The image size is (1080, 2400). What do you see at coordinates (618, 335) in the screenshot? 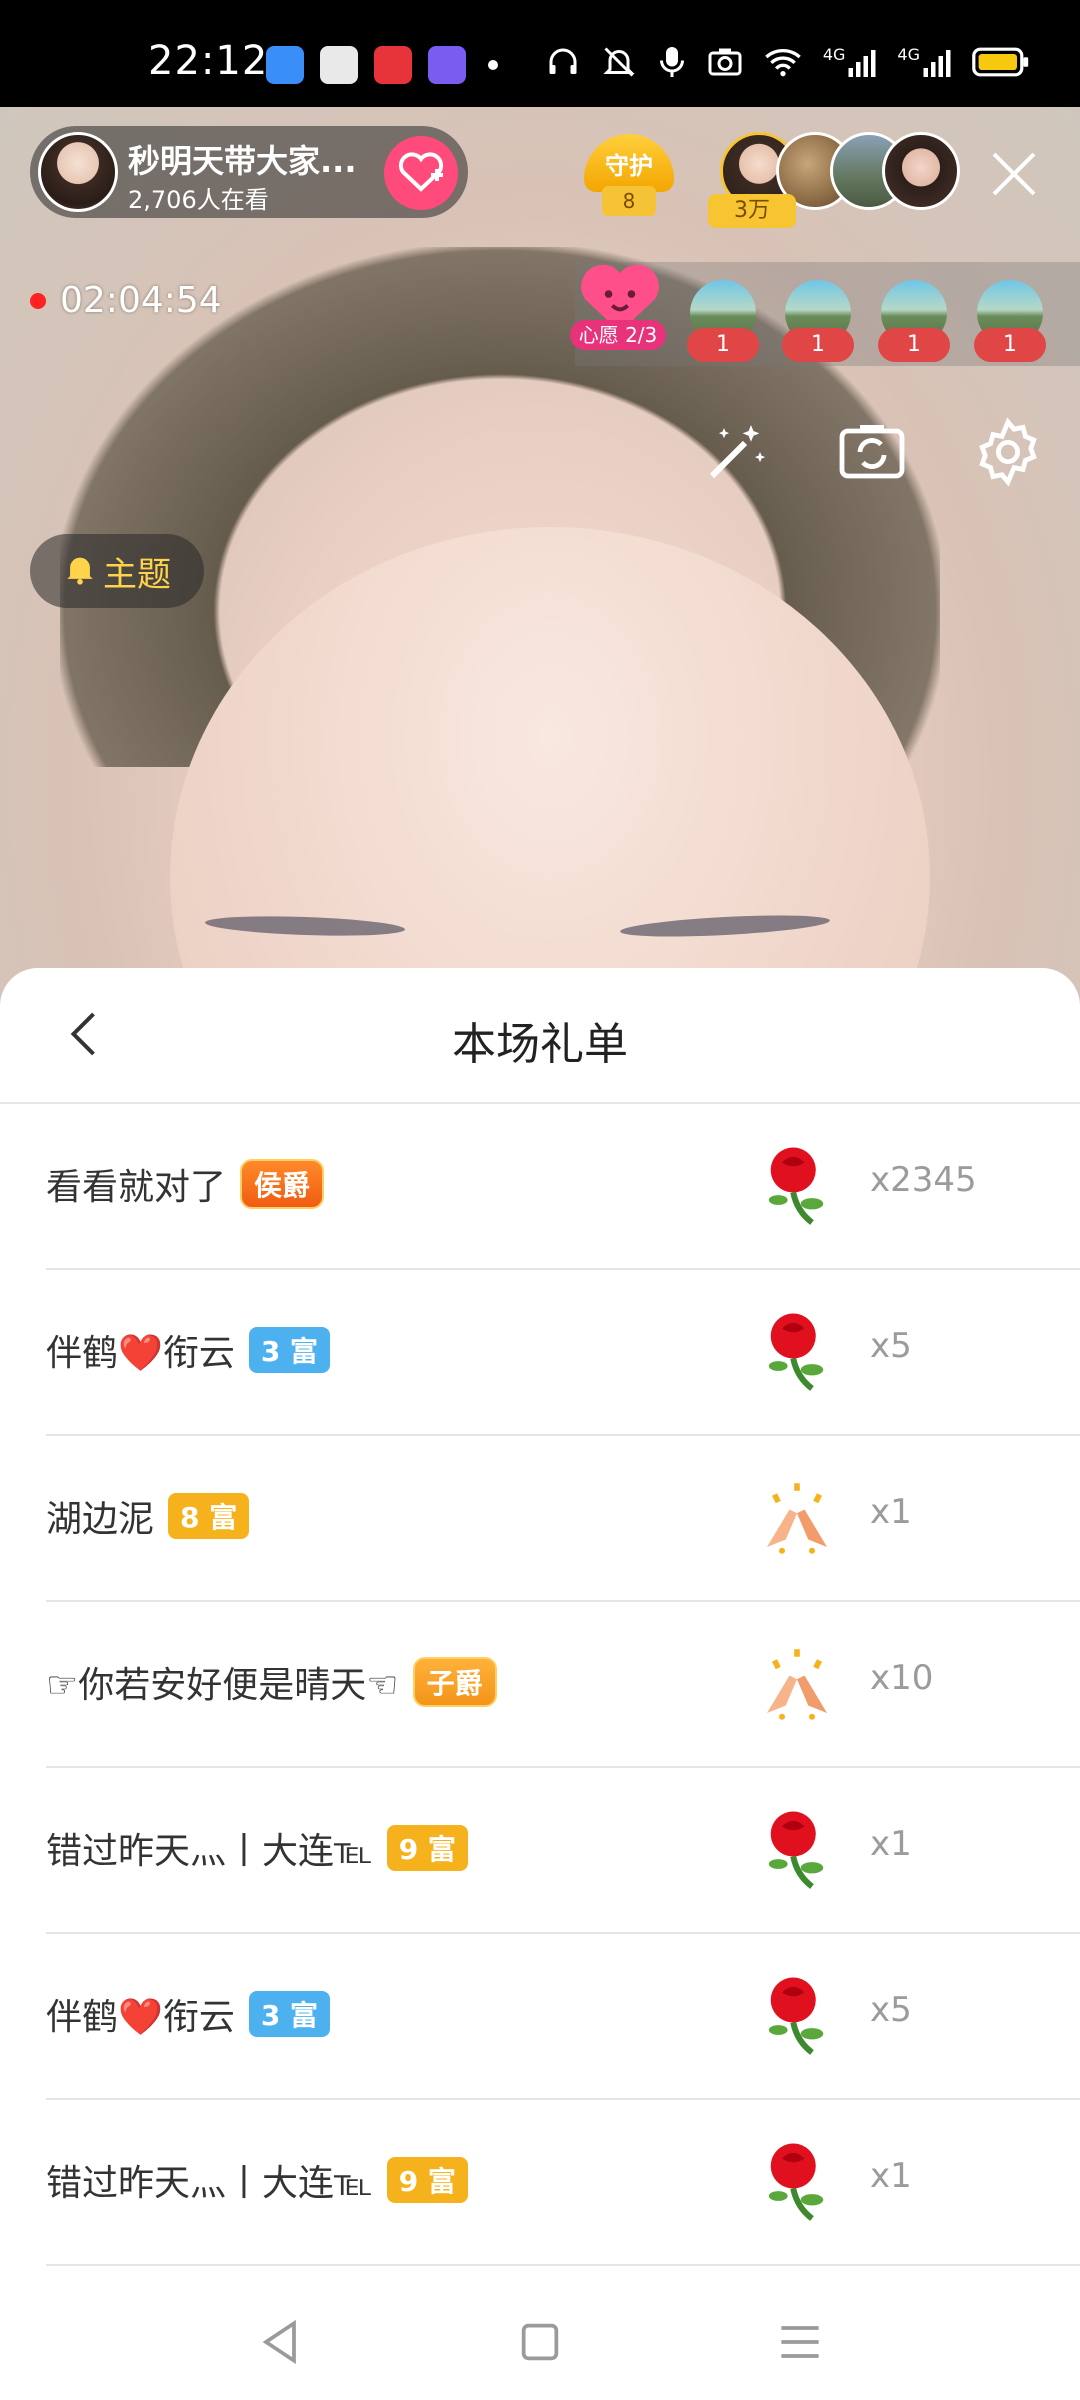
I see `wish-progress: 心愿 2/3` at bounding box center [618, 335].